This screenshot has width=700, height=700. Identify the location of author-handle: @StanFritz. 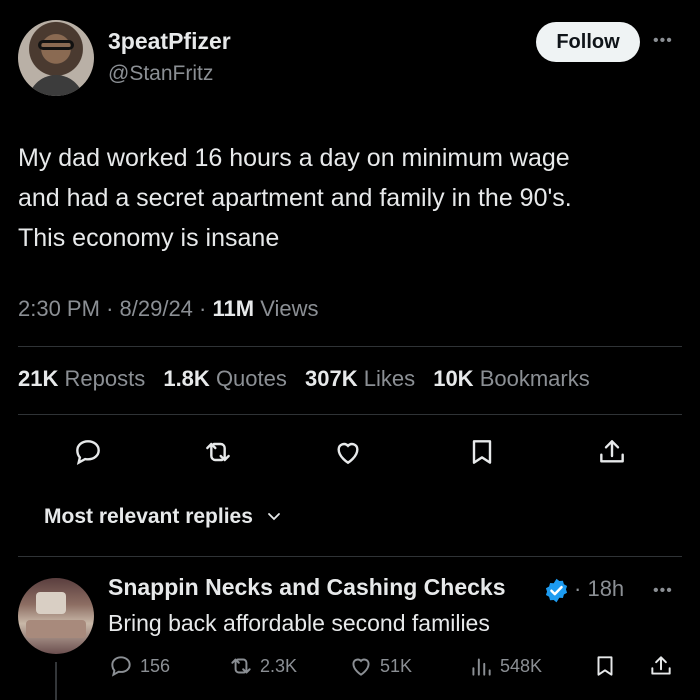
(160, 74).